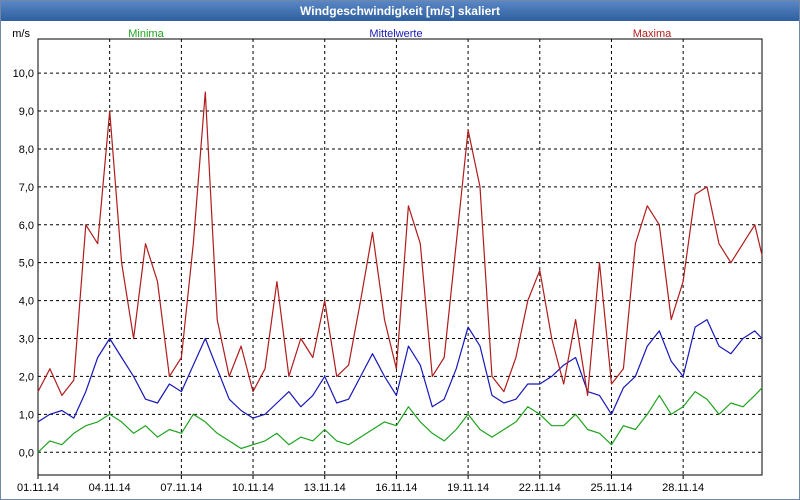 This screenshot has height=500, width=800. I want to click on y-tick-label: 10,0, so click(23, 74).